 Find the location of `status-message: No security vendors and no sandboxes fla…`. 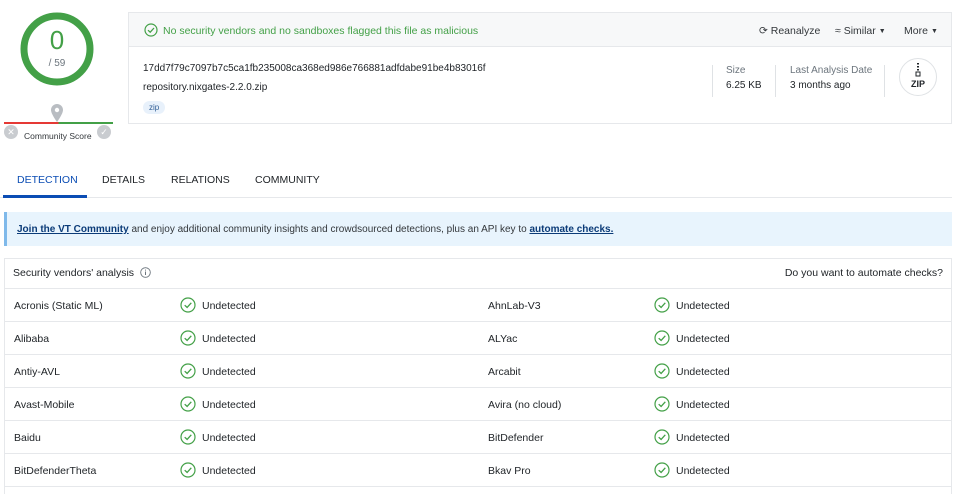

status-message: No security vendors and no sandboxes fla… is located at coordinates (321, 31).